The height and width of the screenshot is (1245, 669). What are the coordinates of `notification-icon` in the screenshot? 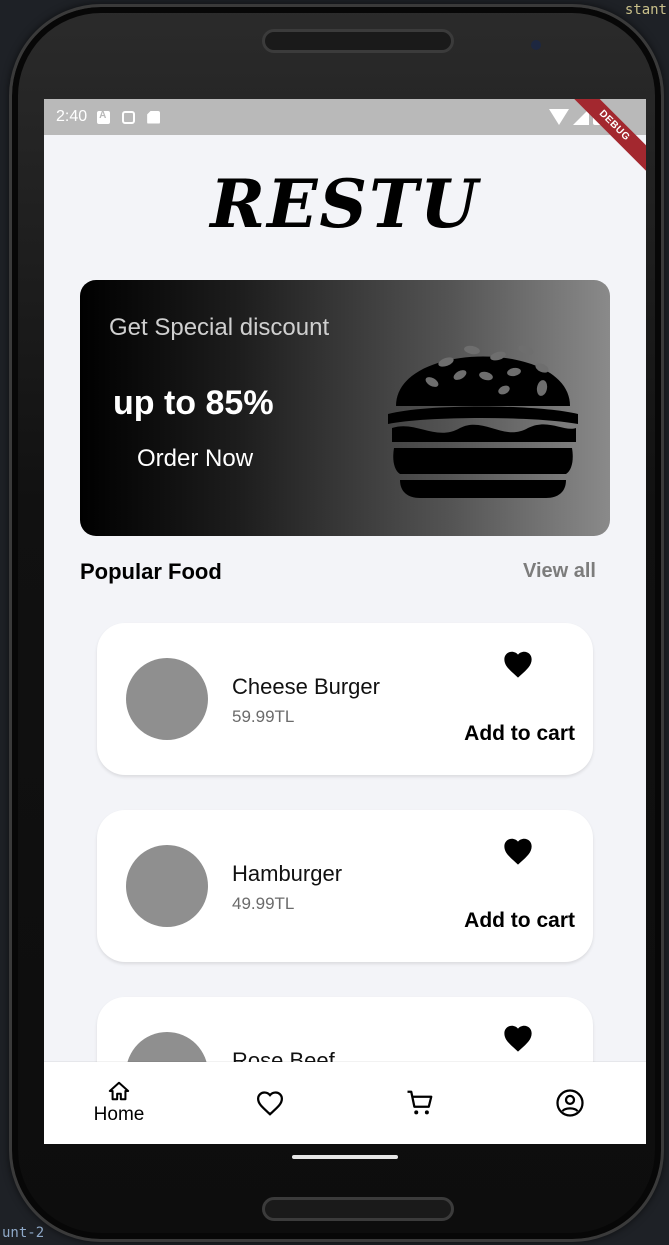 It's located at (104, 117).